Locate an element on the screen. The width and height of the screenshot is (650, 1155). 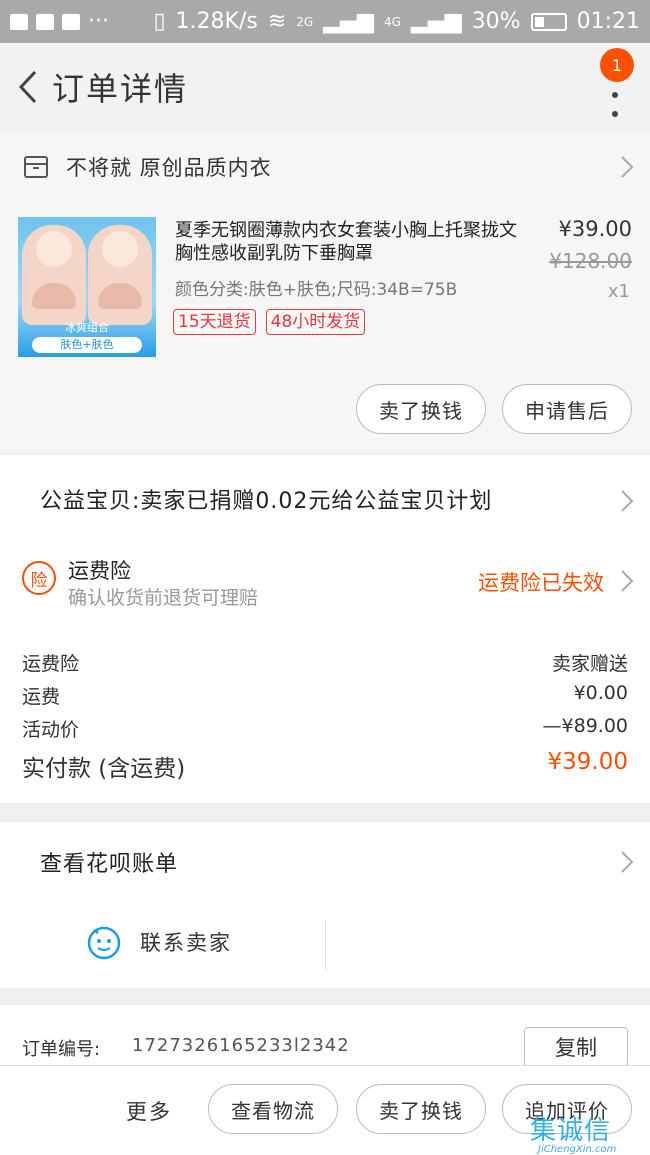
back-arrow-icon is located at coordinates (28, 87).